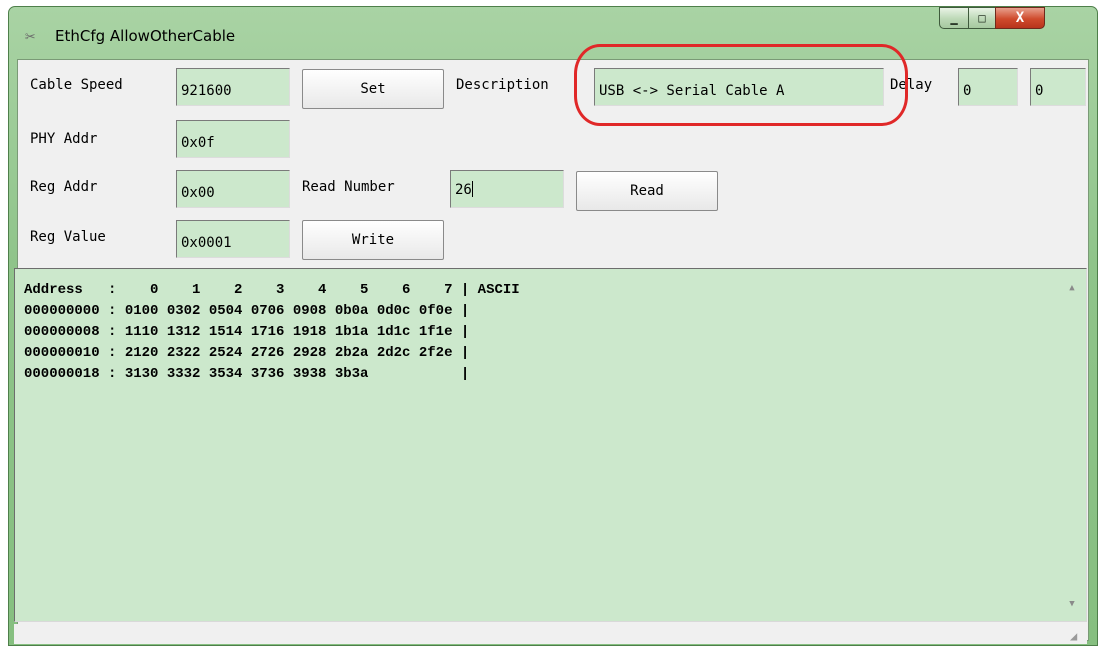 The width and height of the screenshot is (1102, 648). I want to click on read-number-input: 26, so click(507, 189).